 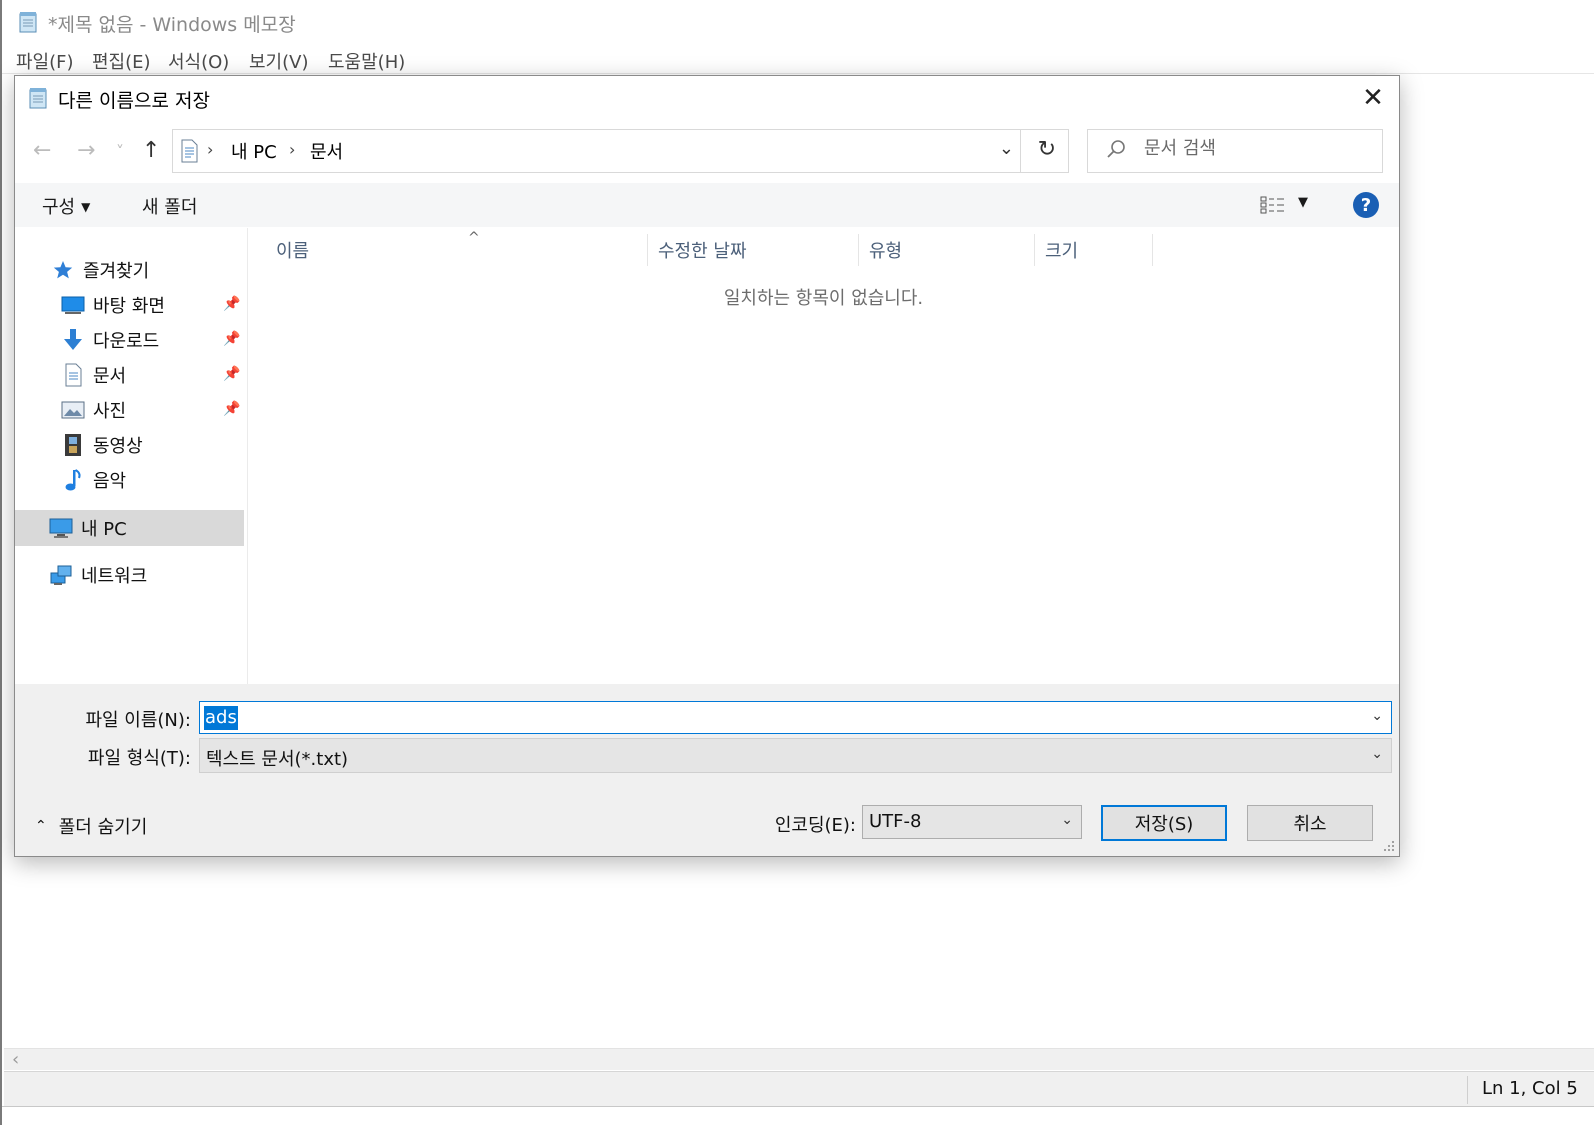 What do you see at coordinates (798, 59) in the screenshot?
I see `notepad-menubar: 파일(F) 편집(E) 서식(O) 보기(V) 도움말(H)` at bounding box center [798, 59].